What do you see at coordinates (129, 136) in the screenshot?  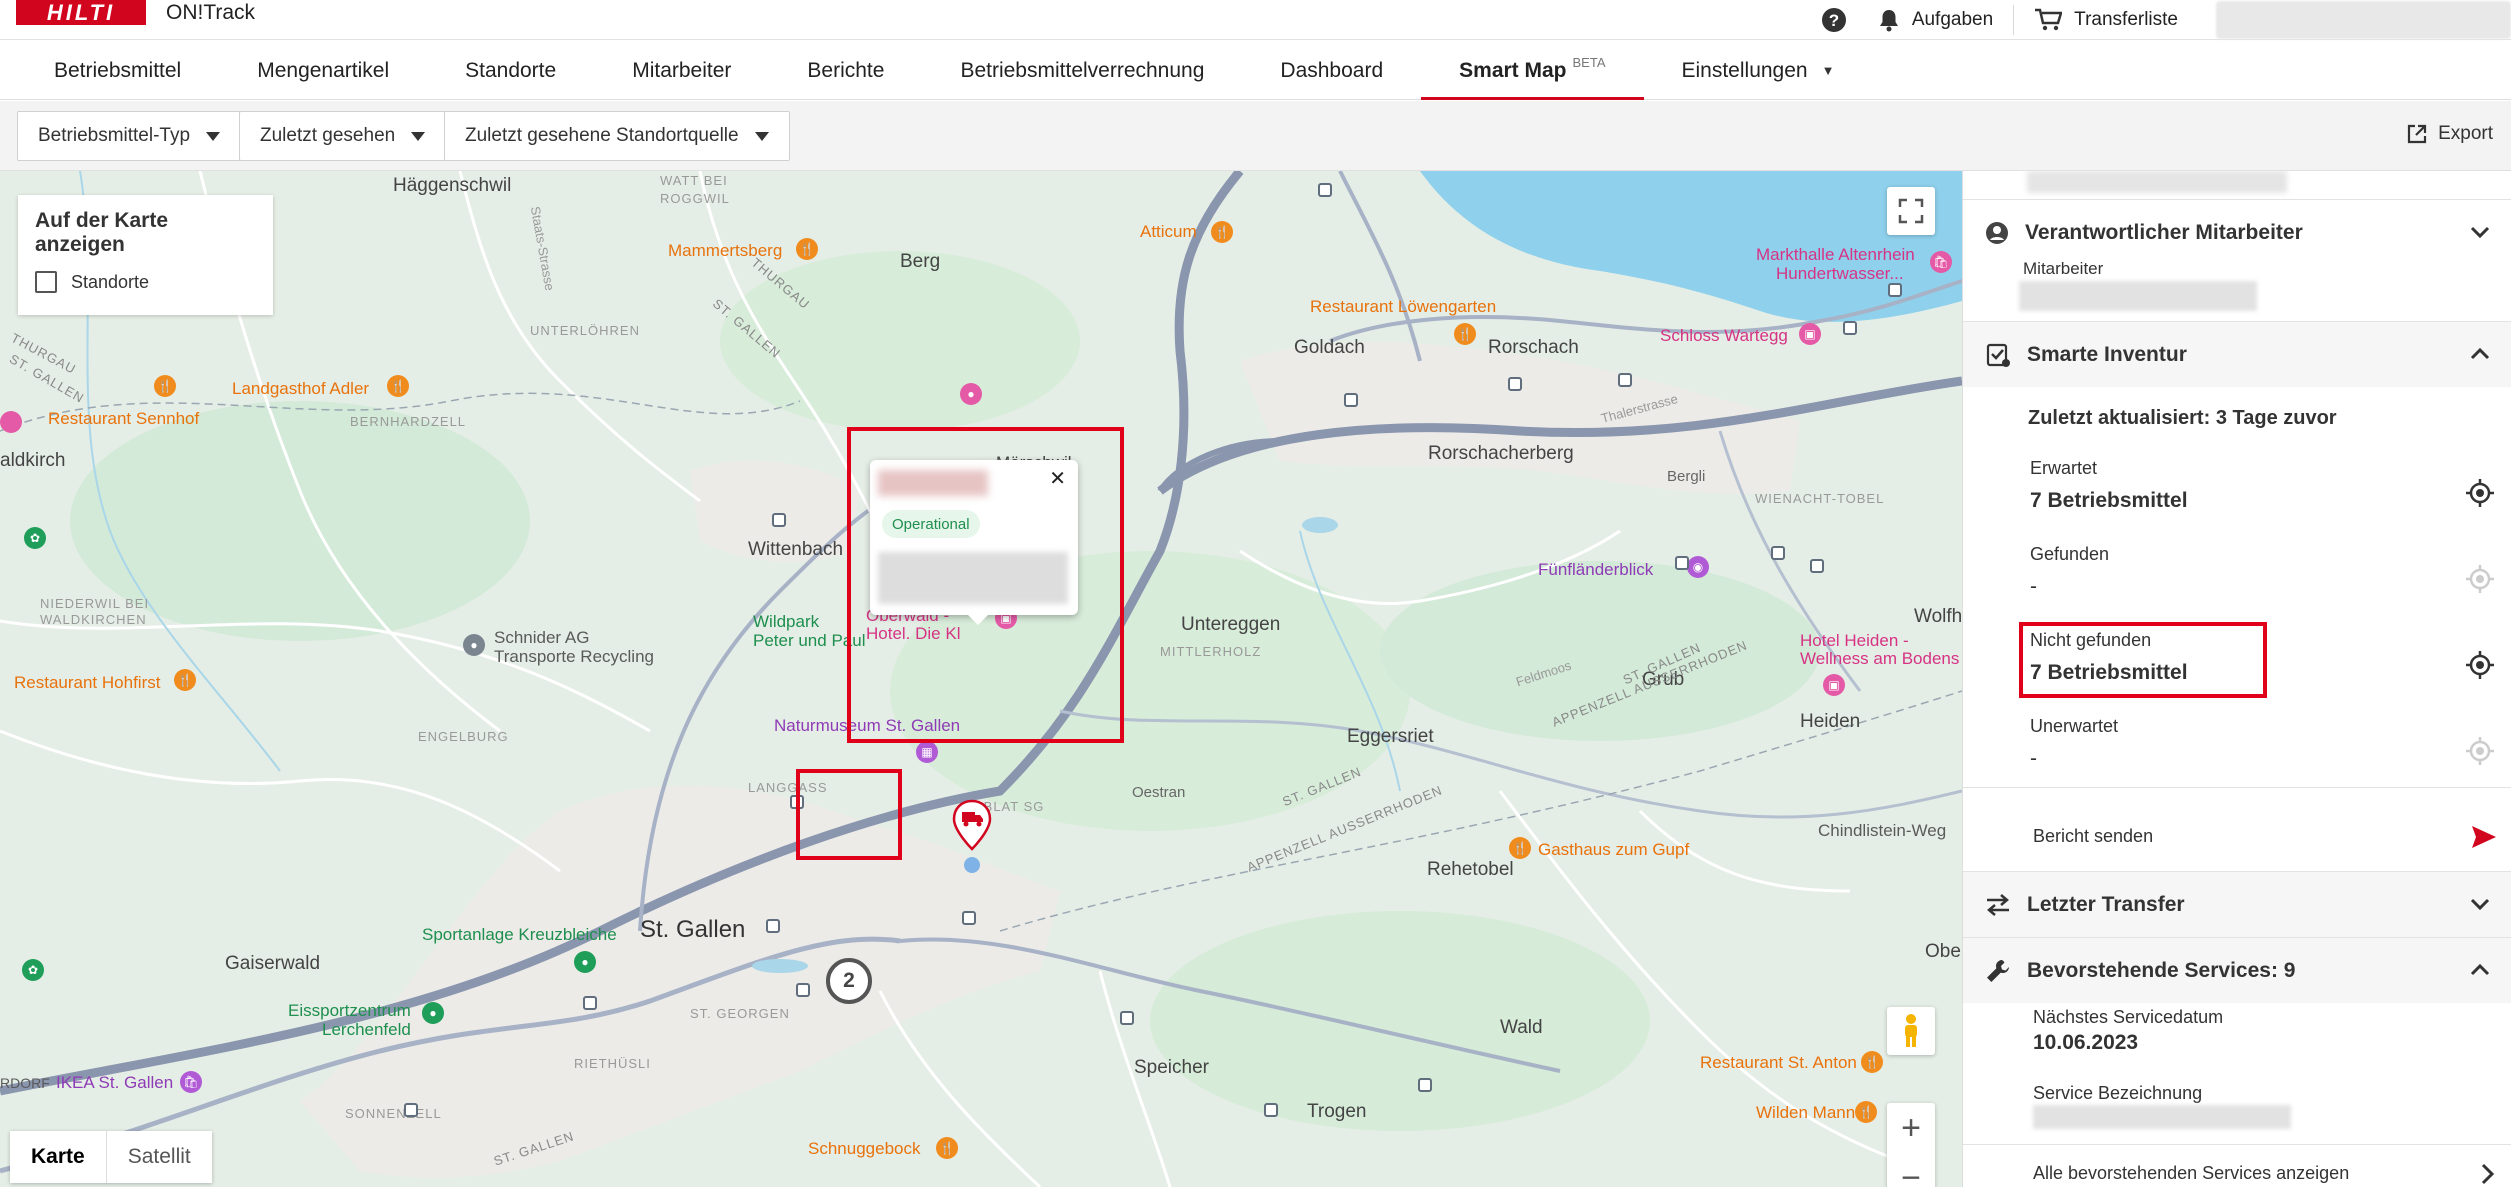 I see `filter-asset-type: Betriebsmittel-Typ` at bounding box center [129, 136].